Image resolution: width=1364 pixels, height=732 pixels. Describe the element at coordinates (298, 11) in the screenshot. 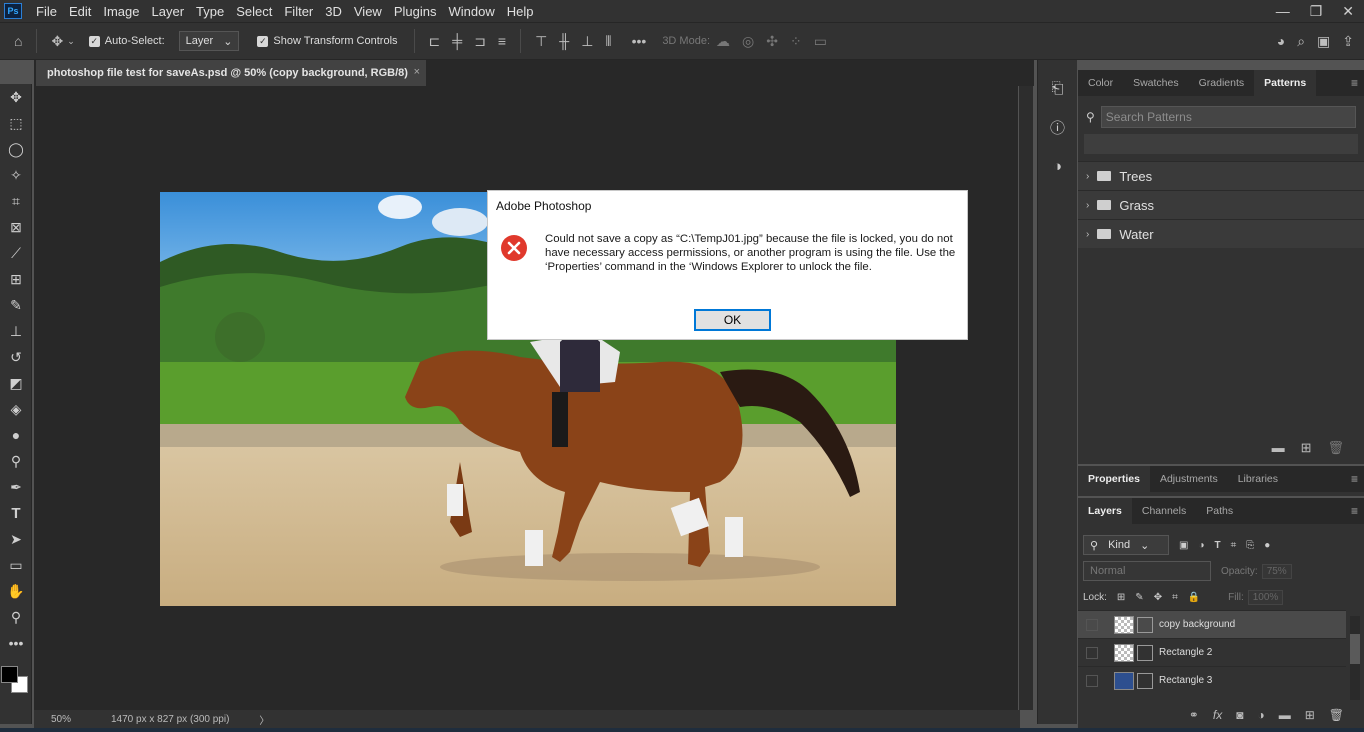

I see `menu-filter: Filter` at that location.